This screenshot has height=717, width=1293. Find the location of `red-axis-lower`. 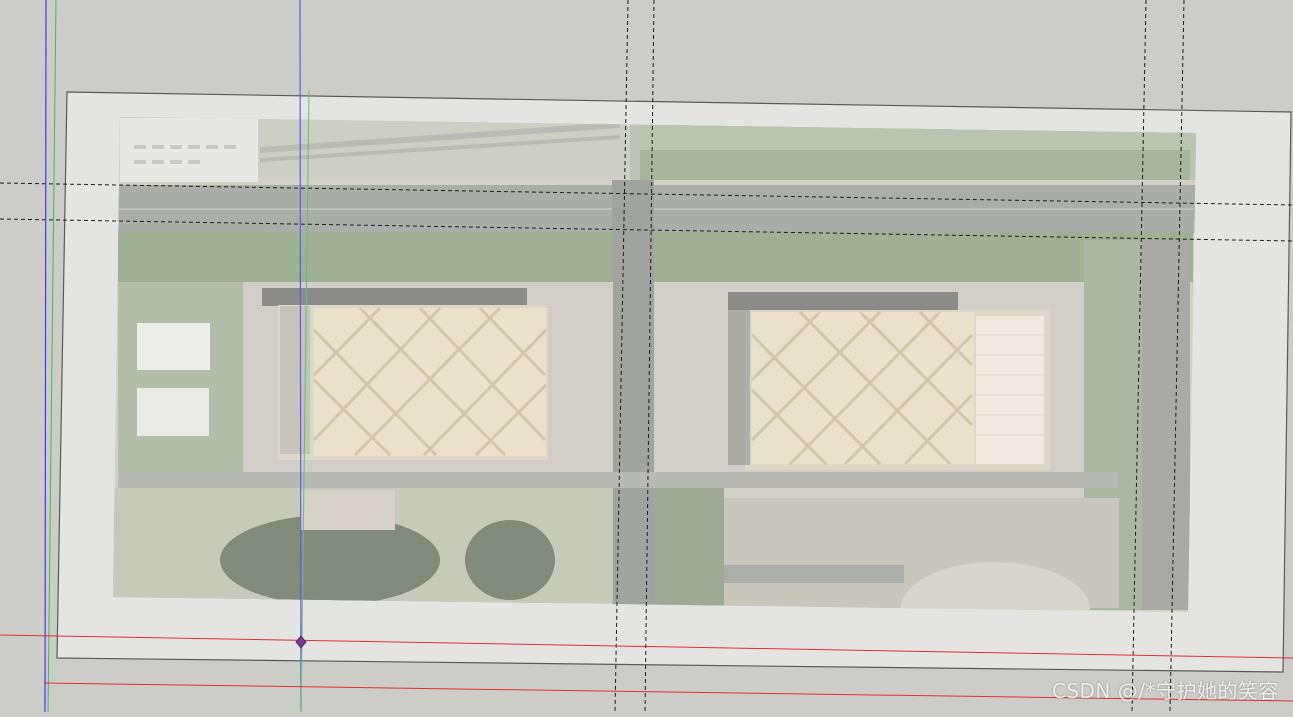

red-axis-lower is located at coordinates (668, 692).